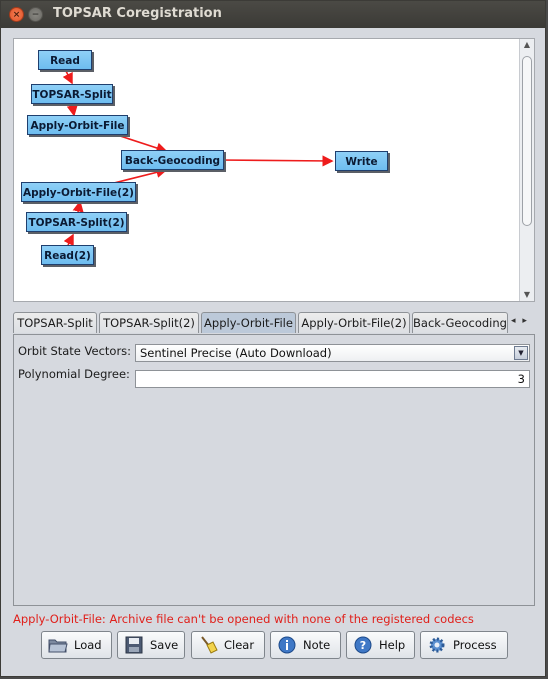 Image resolution: width=548 pixels, height=679 pixels. What do you see at coordinates (361, 161) in the screenshot?
I see `node-write: Write` at bounding box center [361, 161].